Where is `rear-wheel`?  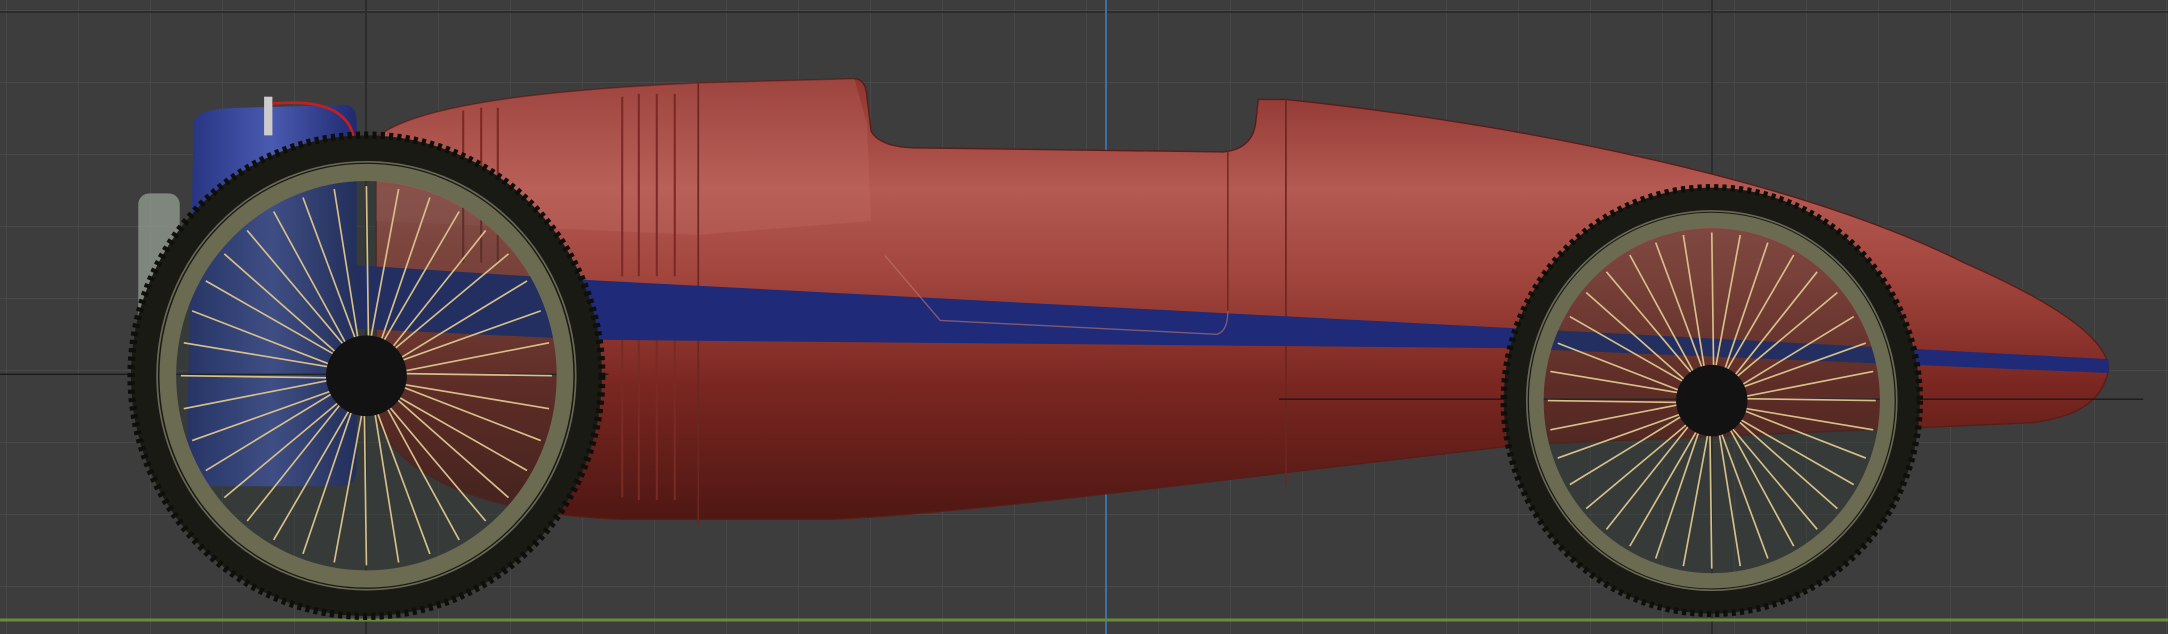
rear-wheel is located at coordinates (1712, 401).